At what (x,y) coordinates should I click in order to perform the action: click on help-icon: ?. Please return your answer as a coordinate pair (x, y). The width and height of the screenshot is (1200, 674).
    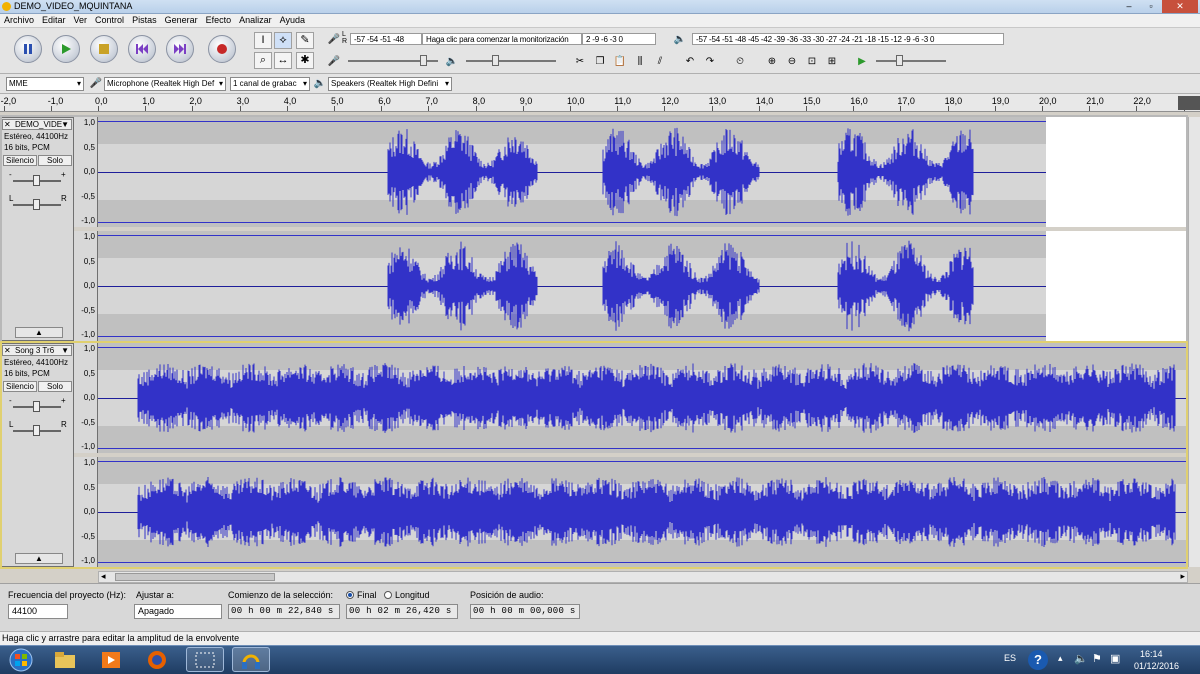
    Looking at the image, I should click on (1038, 660).